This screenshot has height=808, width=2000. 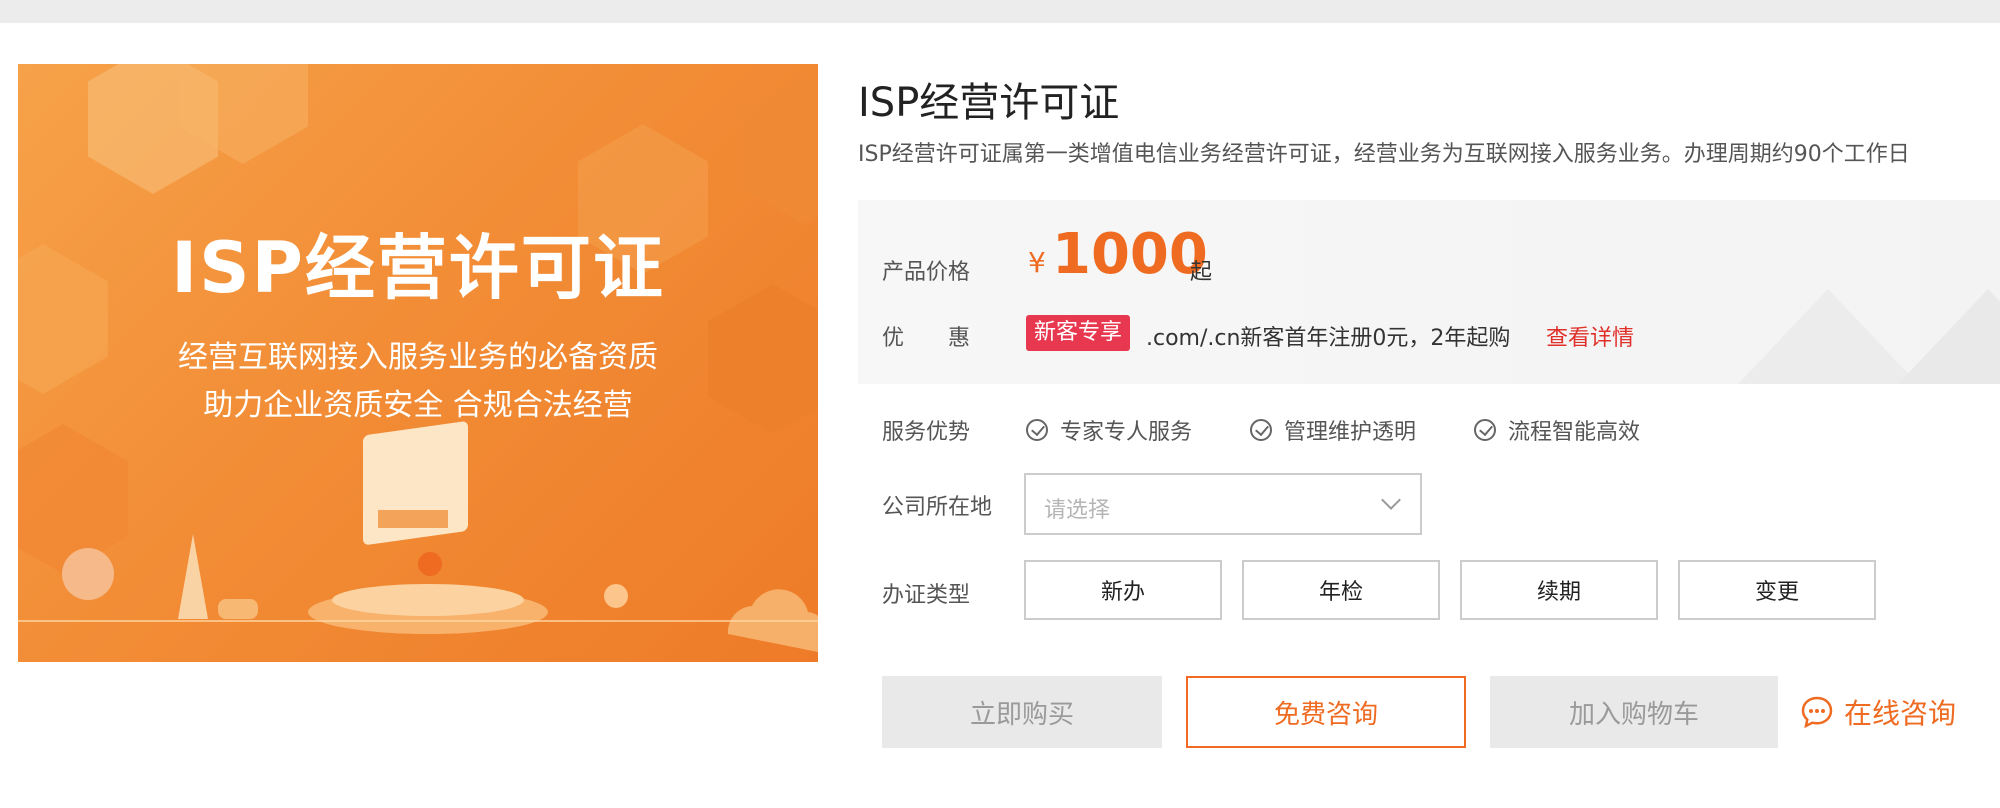 I want to click on location-placeholder: 请选择, so click(x=1077, y=510).